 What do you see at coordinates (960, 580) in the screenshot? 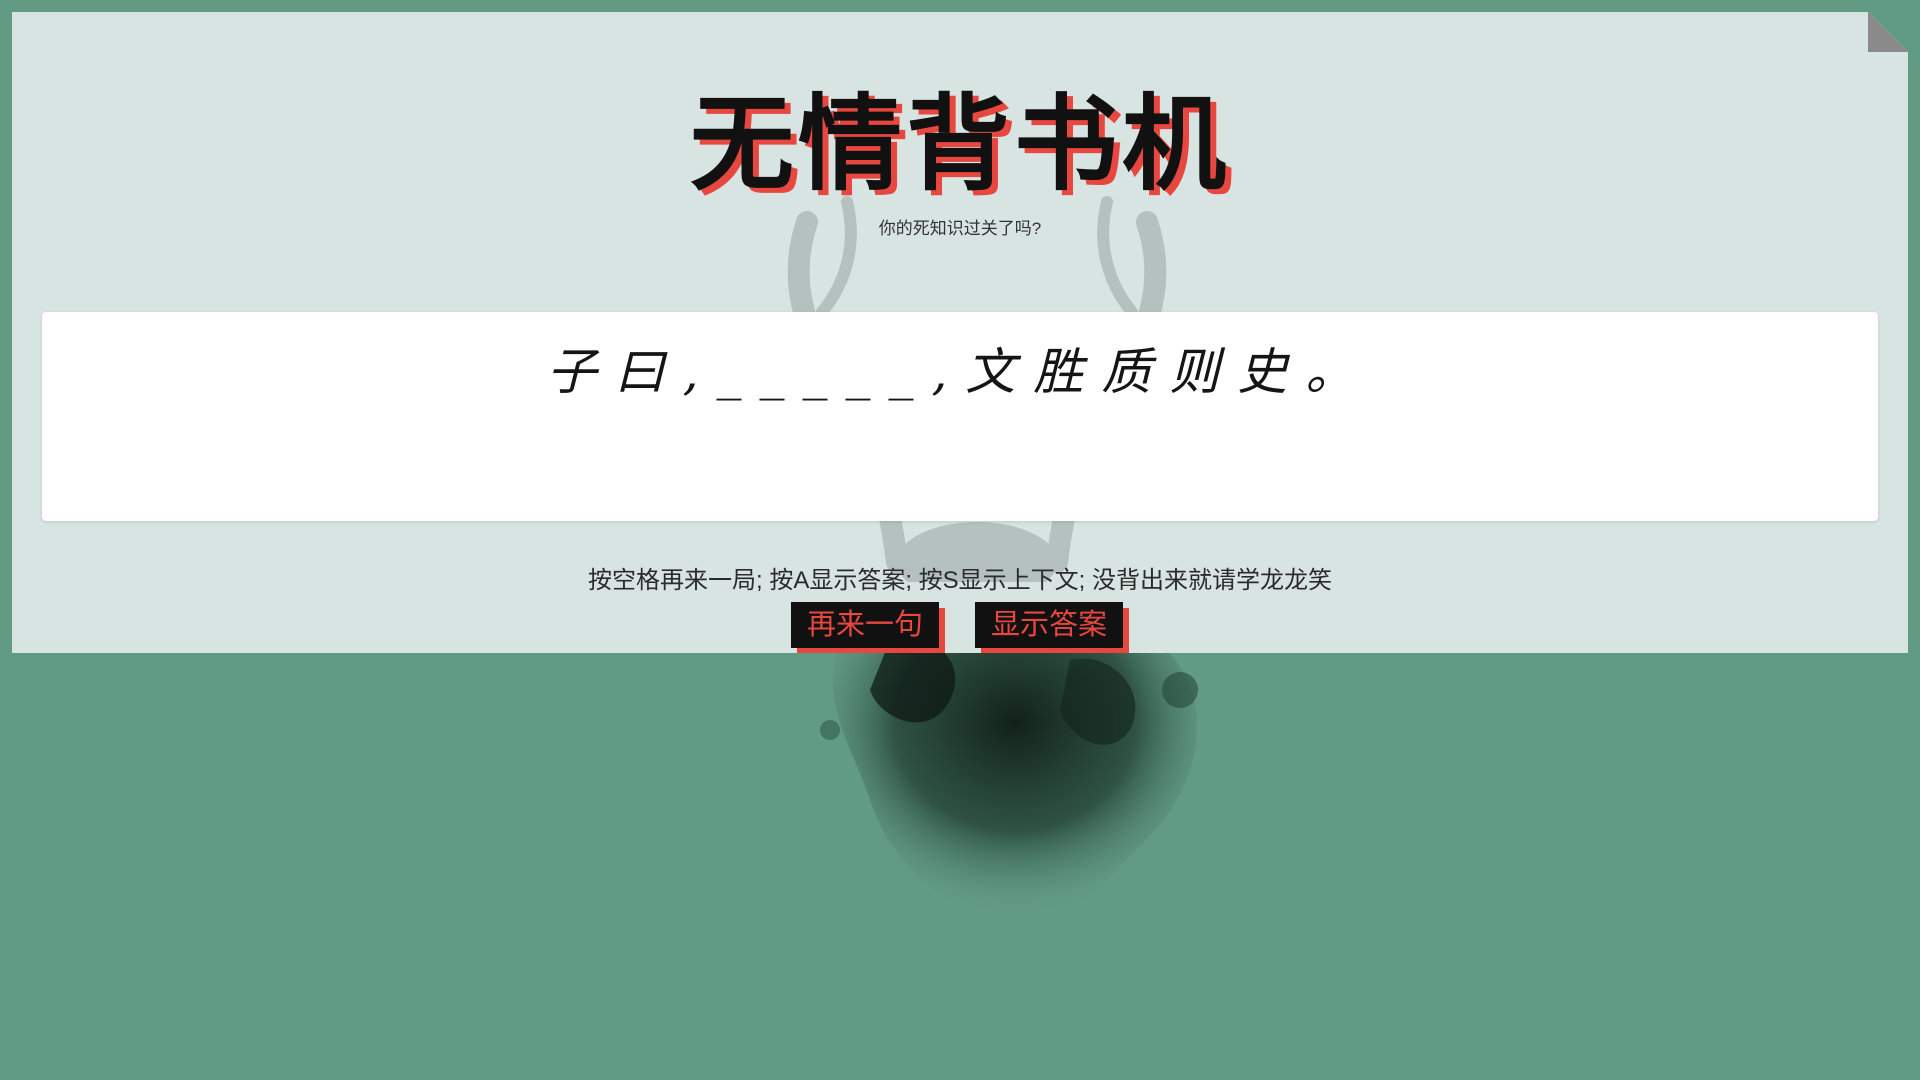
I see `keyboard-hint: 按空格再来一局; 按A显示答案; 按S显示上下文; 没背出来就请学龙龙笑` at bounding box center [960, 580].